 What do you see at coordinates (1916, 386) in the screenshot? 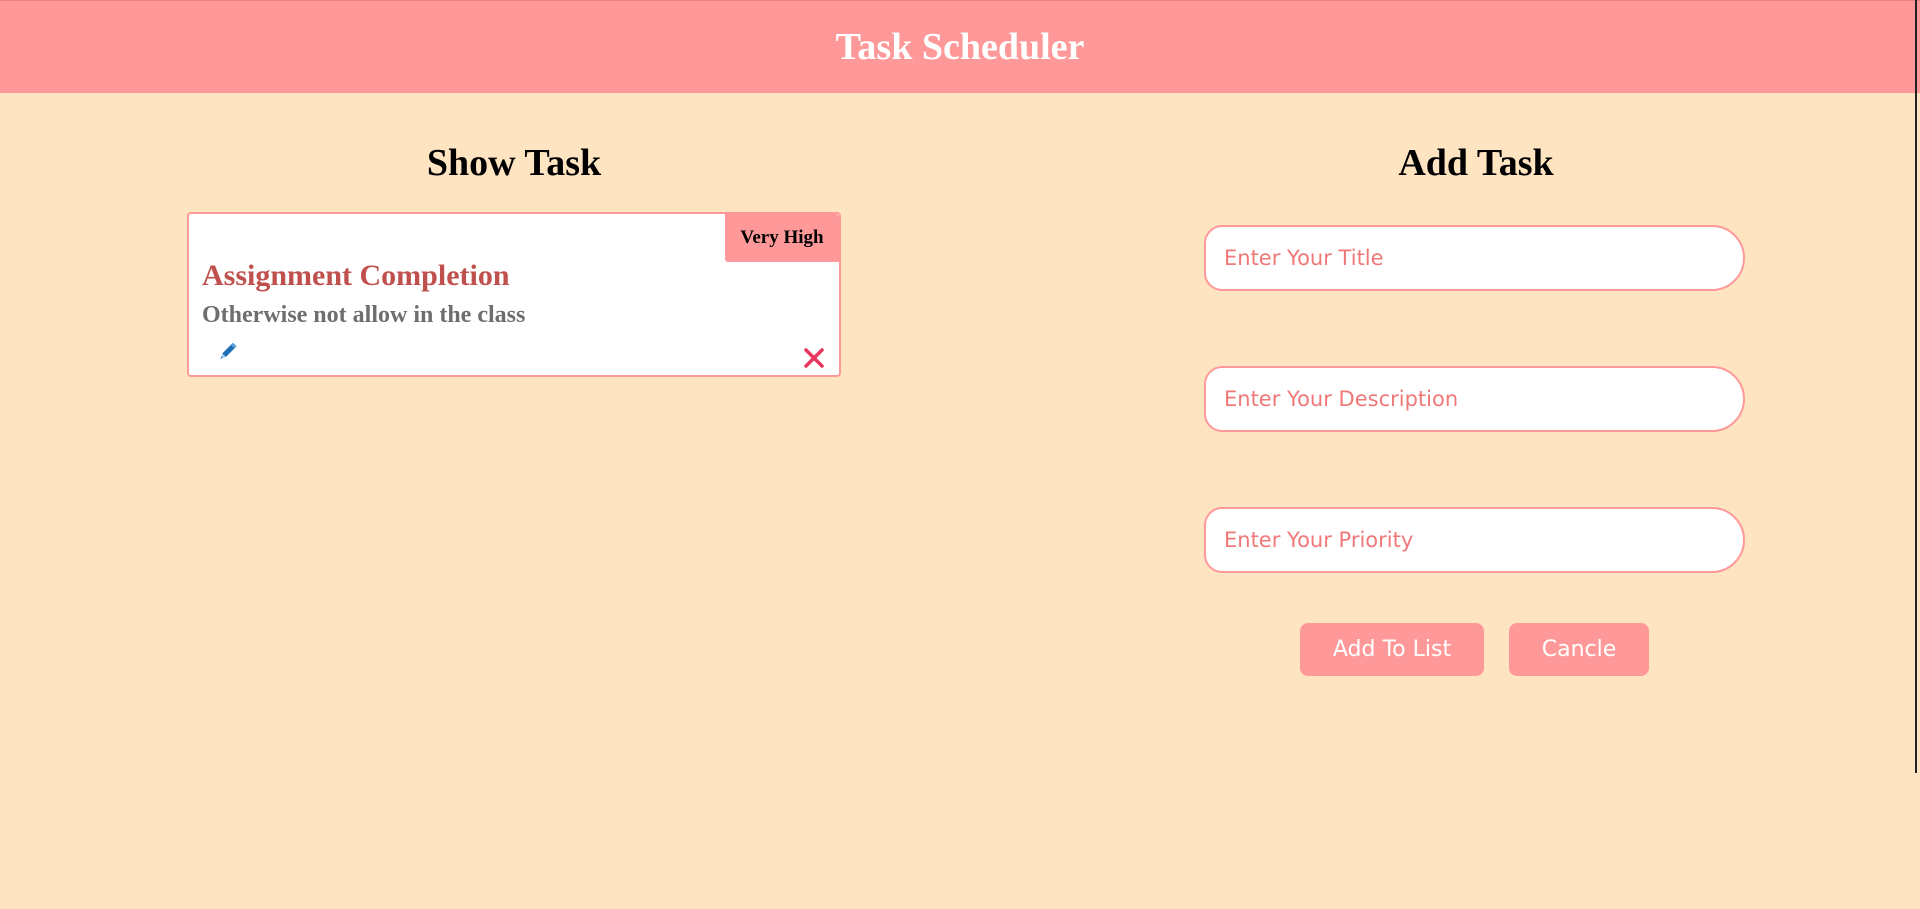
I see `scrollbar` at bounding box center [1916, 386].